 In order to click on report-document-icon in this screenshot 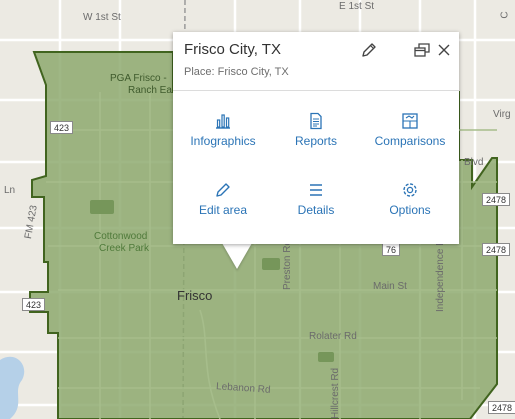, I will do `click(316, 121)`.